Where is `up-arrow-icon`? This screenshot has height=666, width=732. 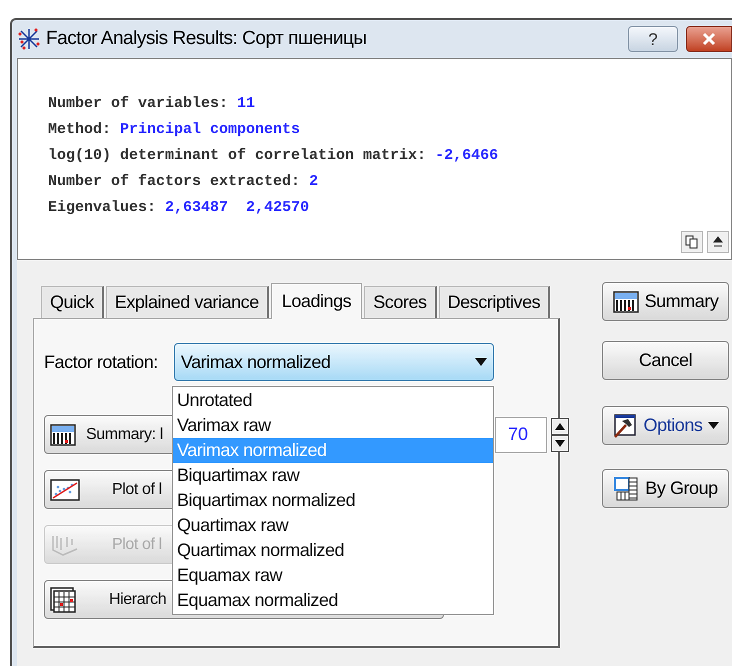 up-arrow-icon is located at coordinates (718, 242).